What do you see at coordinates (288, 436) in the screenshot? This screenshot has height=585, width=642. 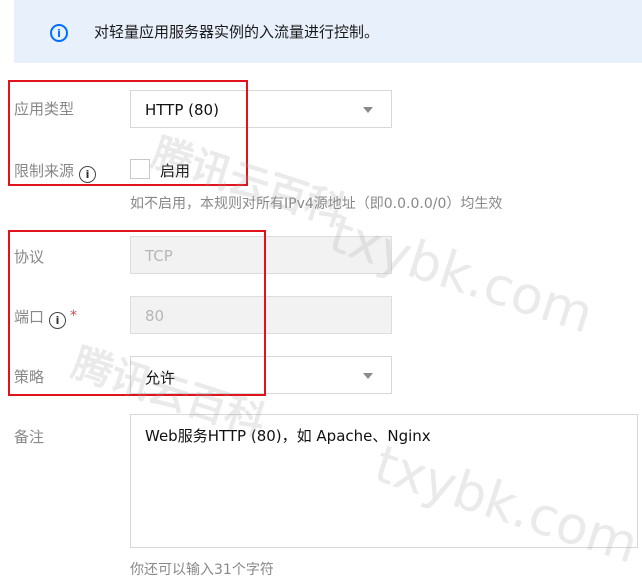 I see `remark-value: Web服务HTTP (80)，如 Apache、Nginx` at bounding box center [288, 436].